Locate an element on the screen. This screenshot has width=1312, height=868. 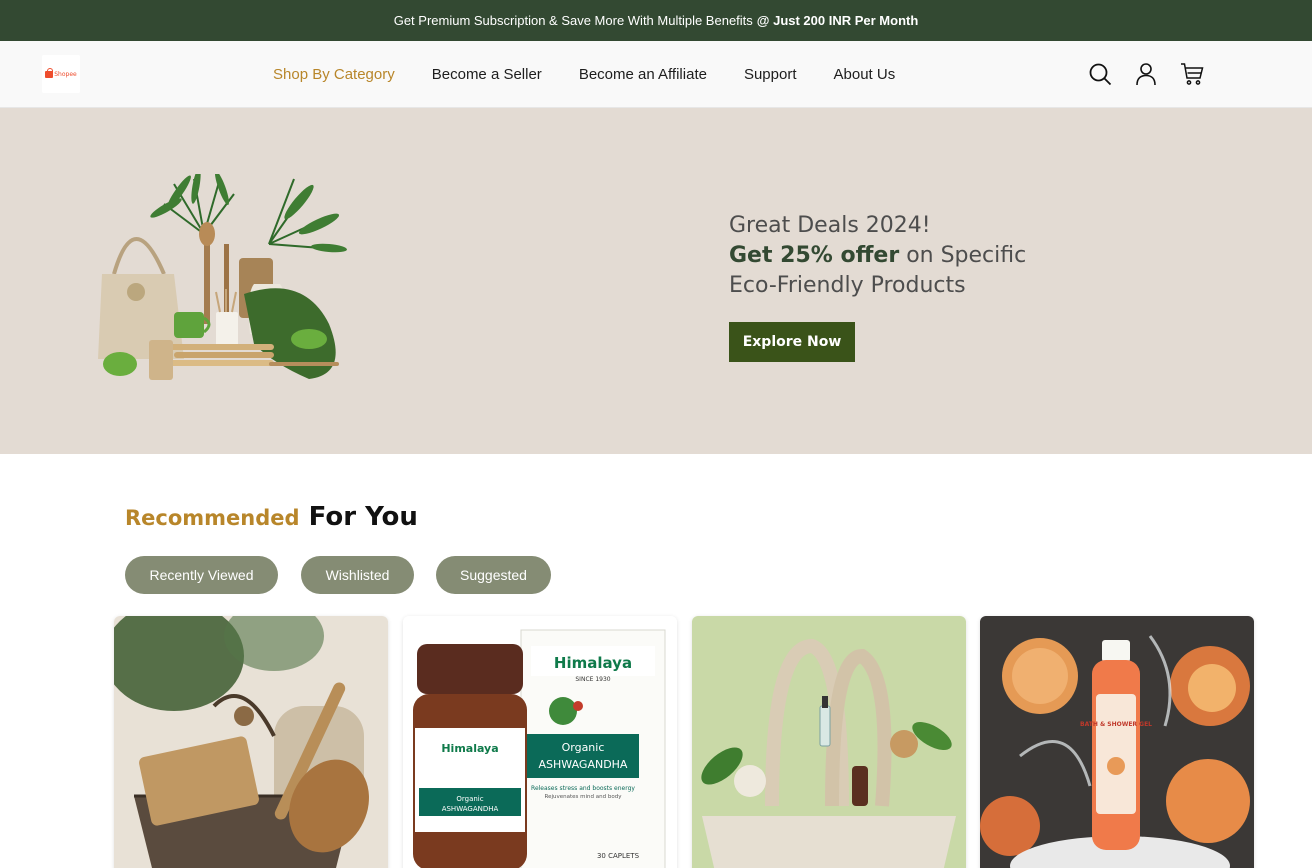
box-tagline: Releases stress and boosts energy is located at coordinates (583, 788).